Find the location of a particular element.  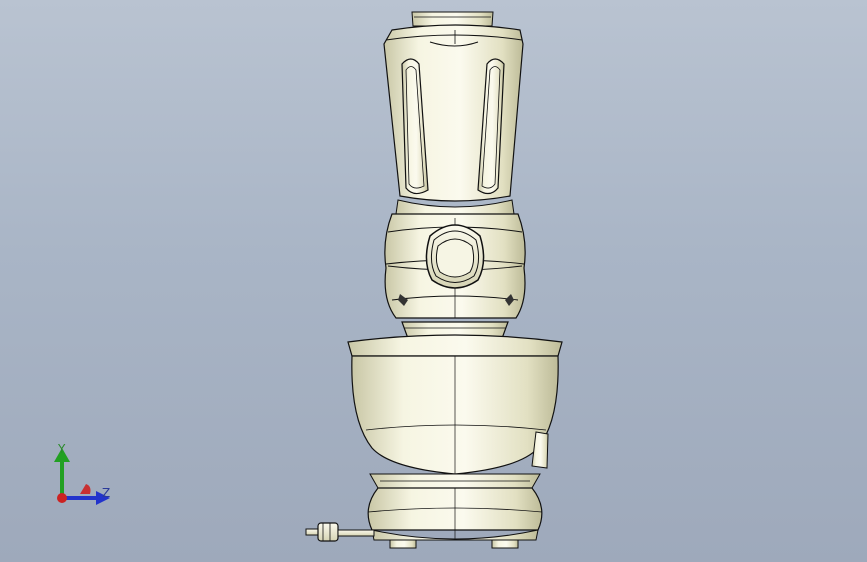

mixer-base is located at coordinates (455, 518).